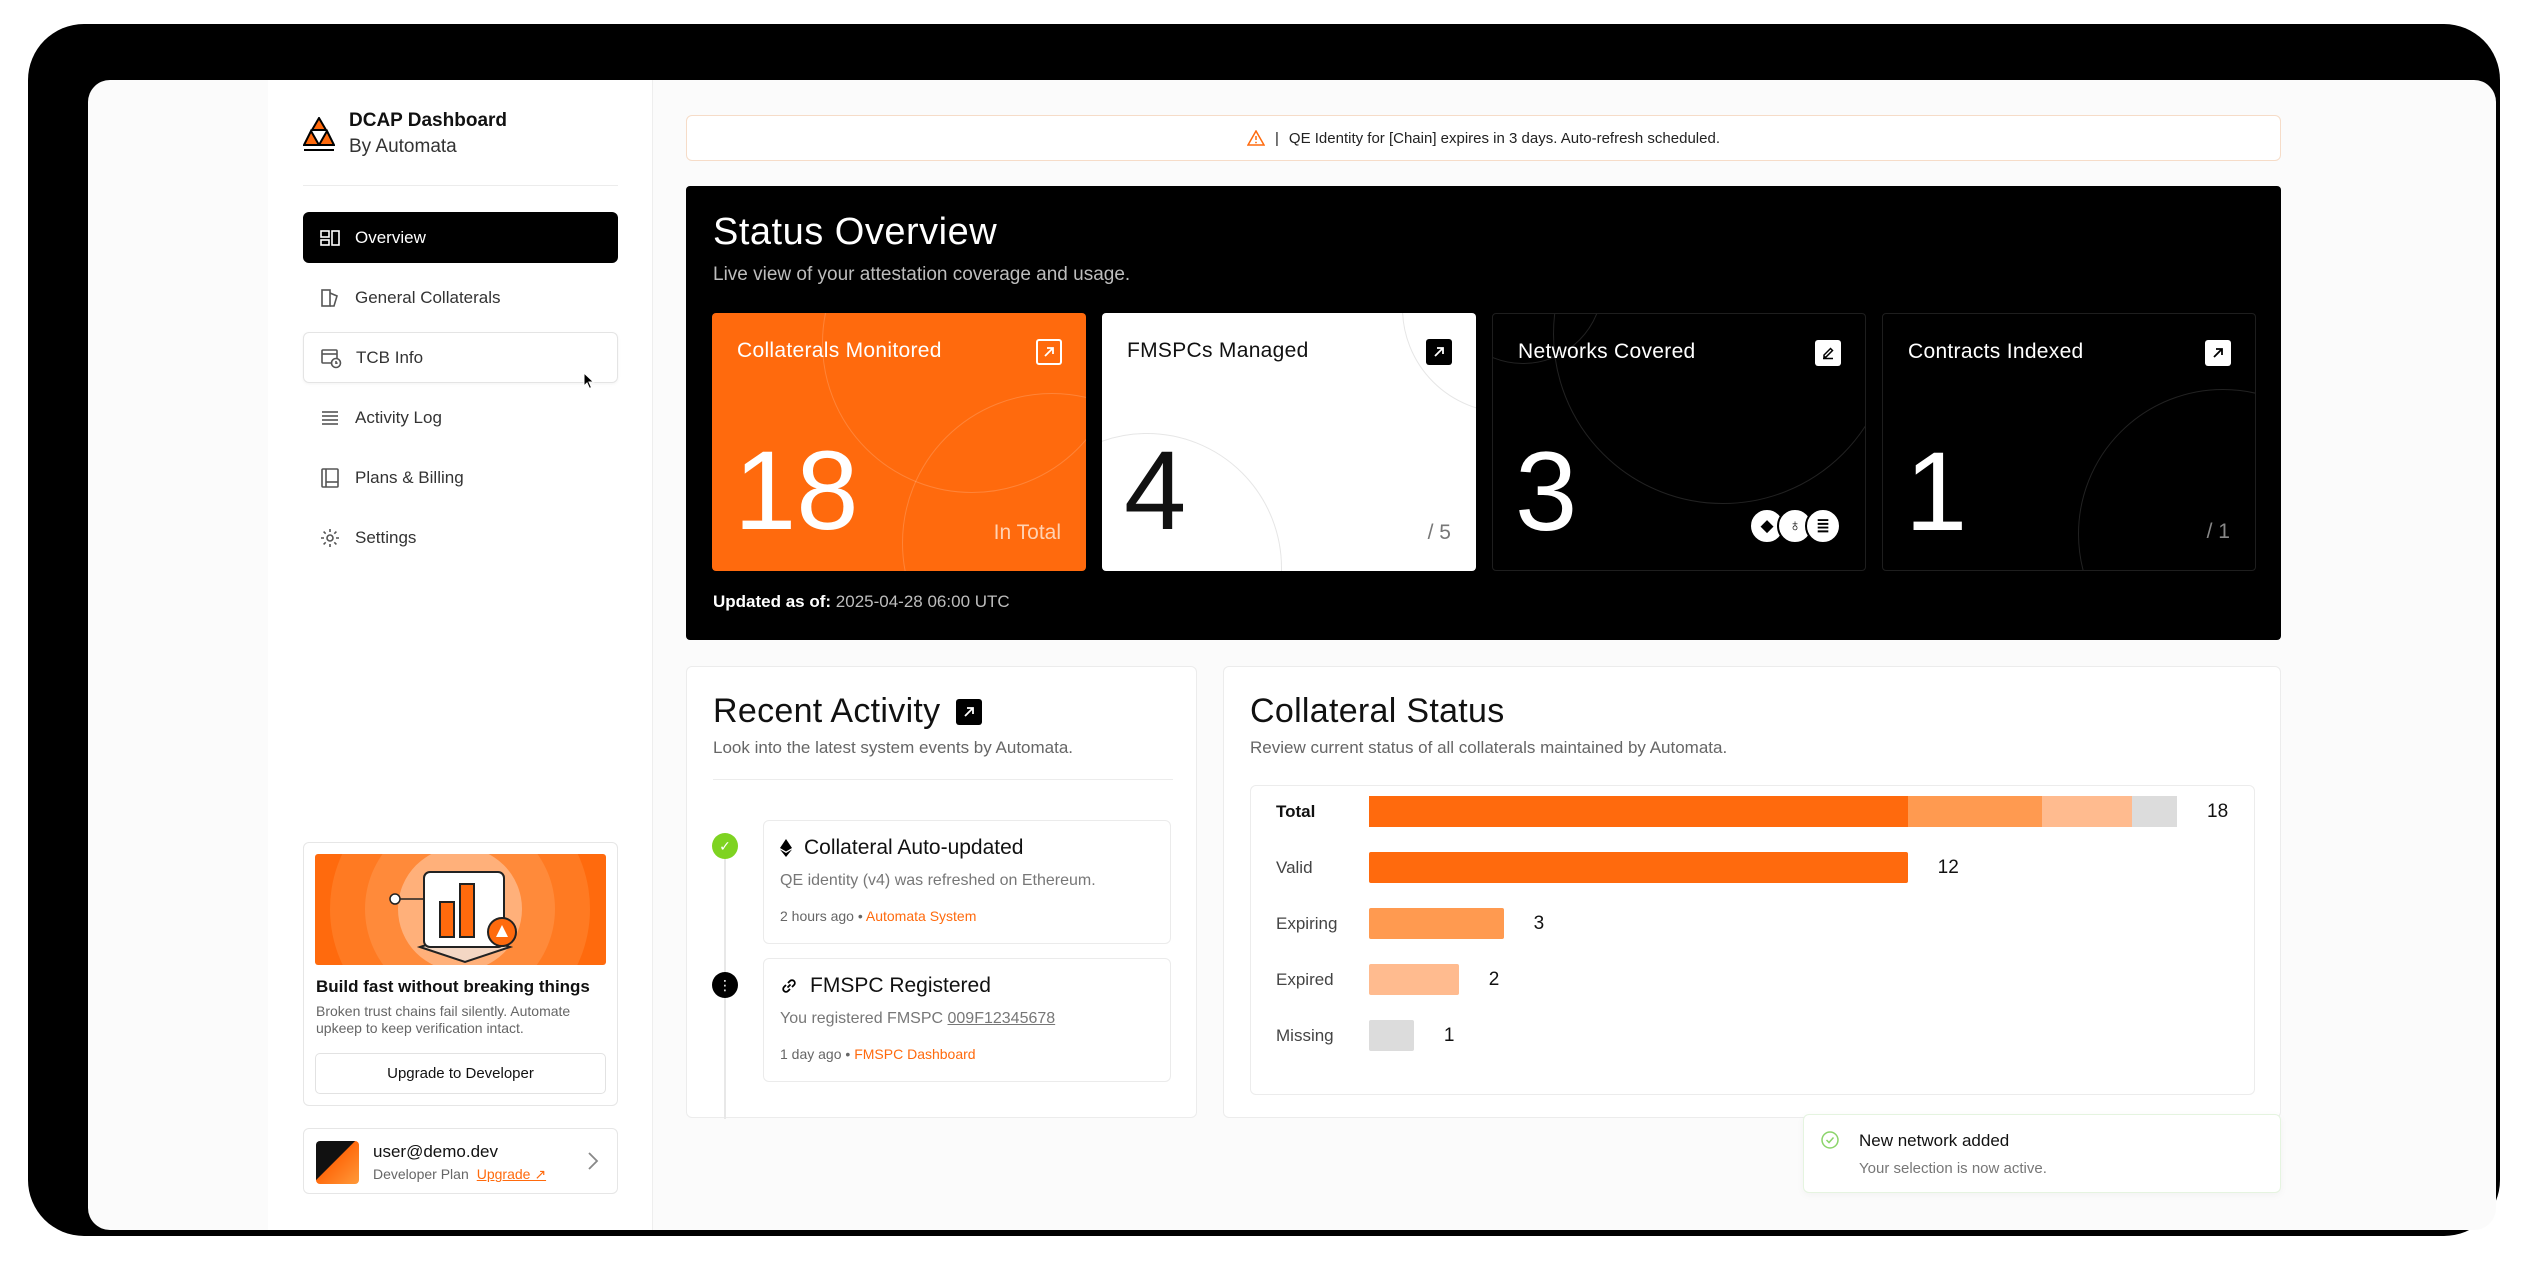 The image size is (2528, 1274). Describe the element at coordinates (1830, 1140) in the screenshot. I see `check-circle-icon` at that location.